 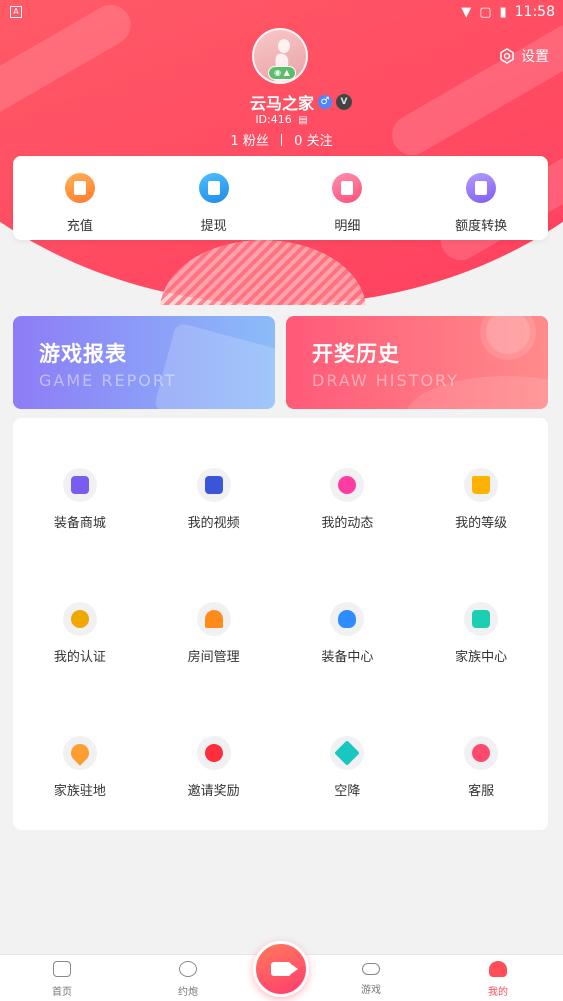 I want to click on banner-title: 游戏报表, so click(x=83, y=354).